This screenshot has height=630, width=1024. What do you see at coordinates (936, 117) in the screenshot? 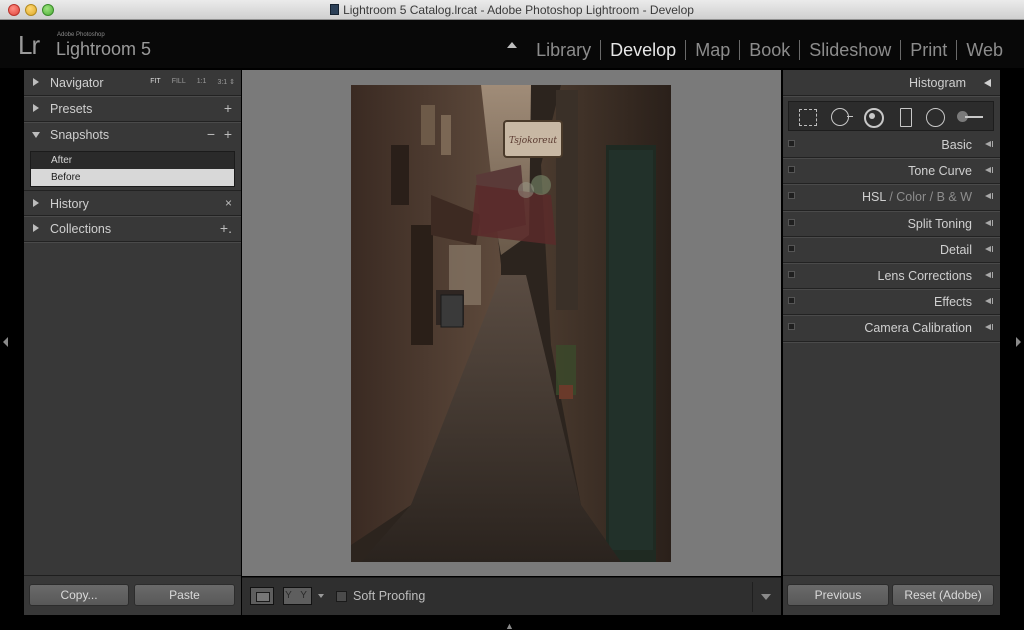
I see `radial-filter-icon` at bounding box center [936, 117].